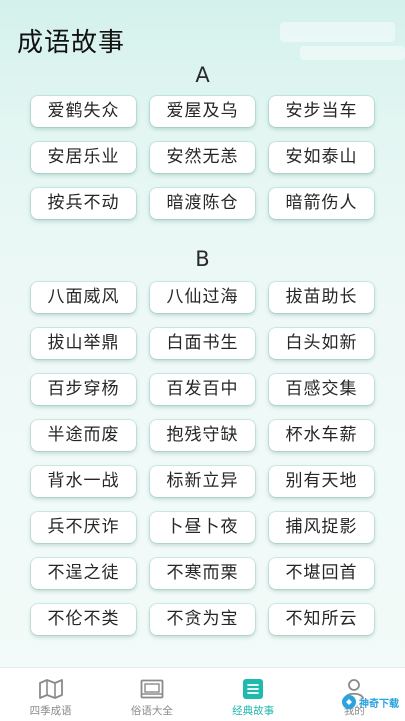 The image size is (405, 721). Describe the element at coordinates (83, 203) in the screenshot. I see `idiom-chip: 按兵不动` at that location.